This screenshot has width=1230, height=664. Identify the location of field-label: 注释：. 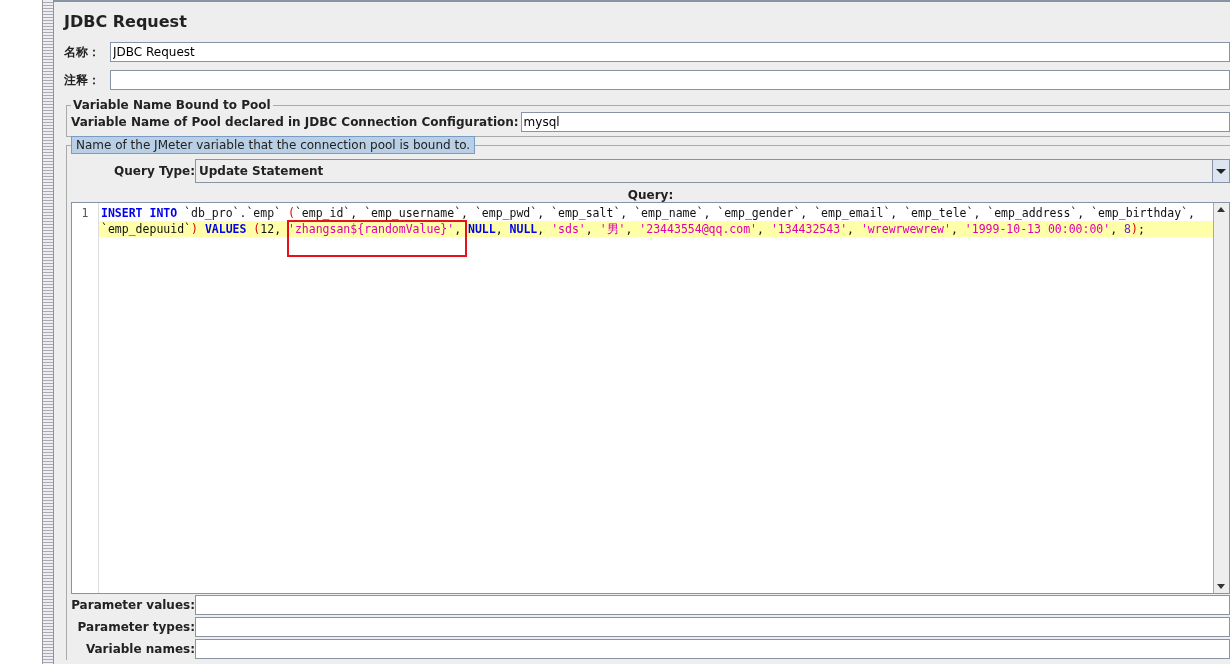
(82, 80).